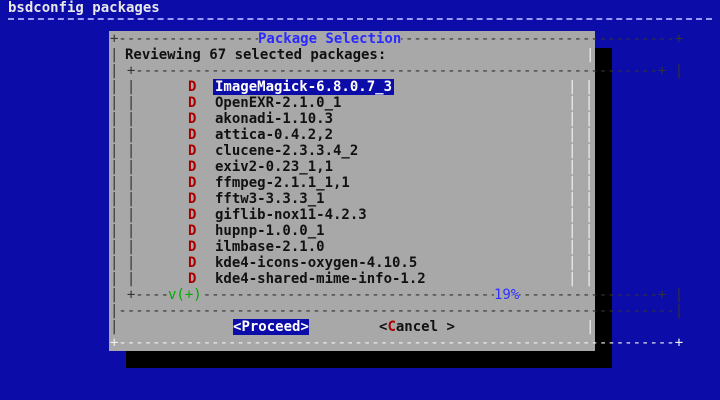 This screenshot has width=720, height=400. What do you see at coordinates (270, 199) in the screenshot?
I see `package-name: fftw3-3.3.3_1` at bounding box center [270, 199].